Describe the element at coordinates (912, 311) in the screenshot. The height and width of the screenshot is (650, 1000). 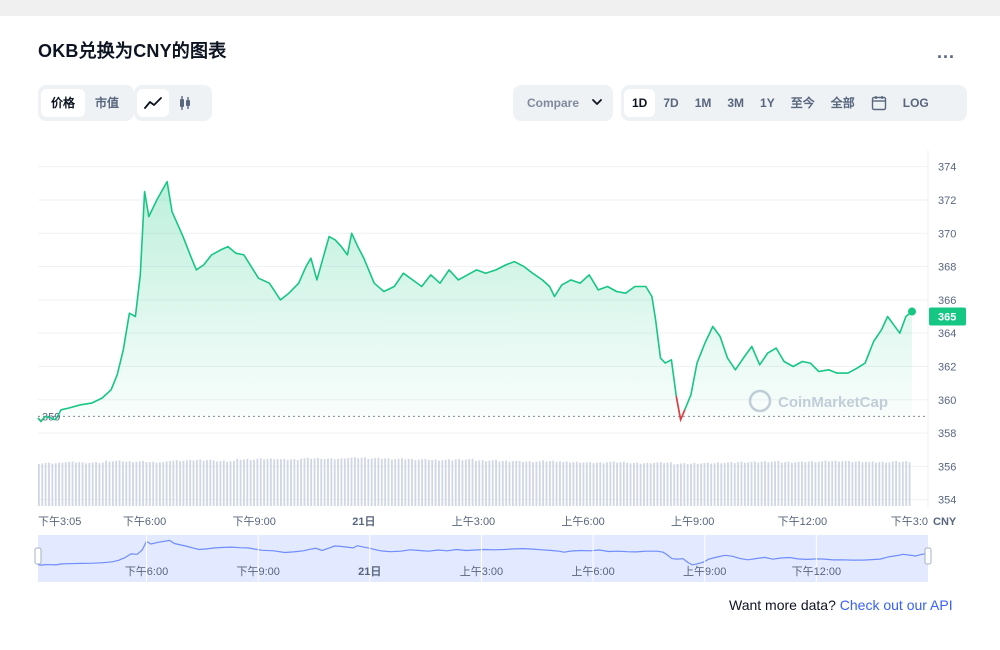
I see `current-price-dot` at that location.